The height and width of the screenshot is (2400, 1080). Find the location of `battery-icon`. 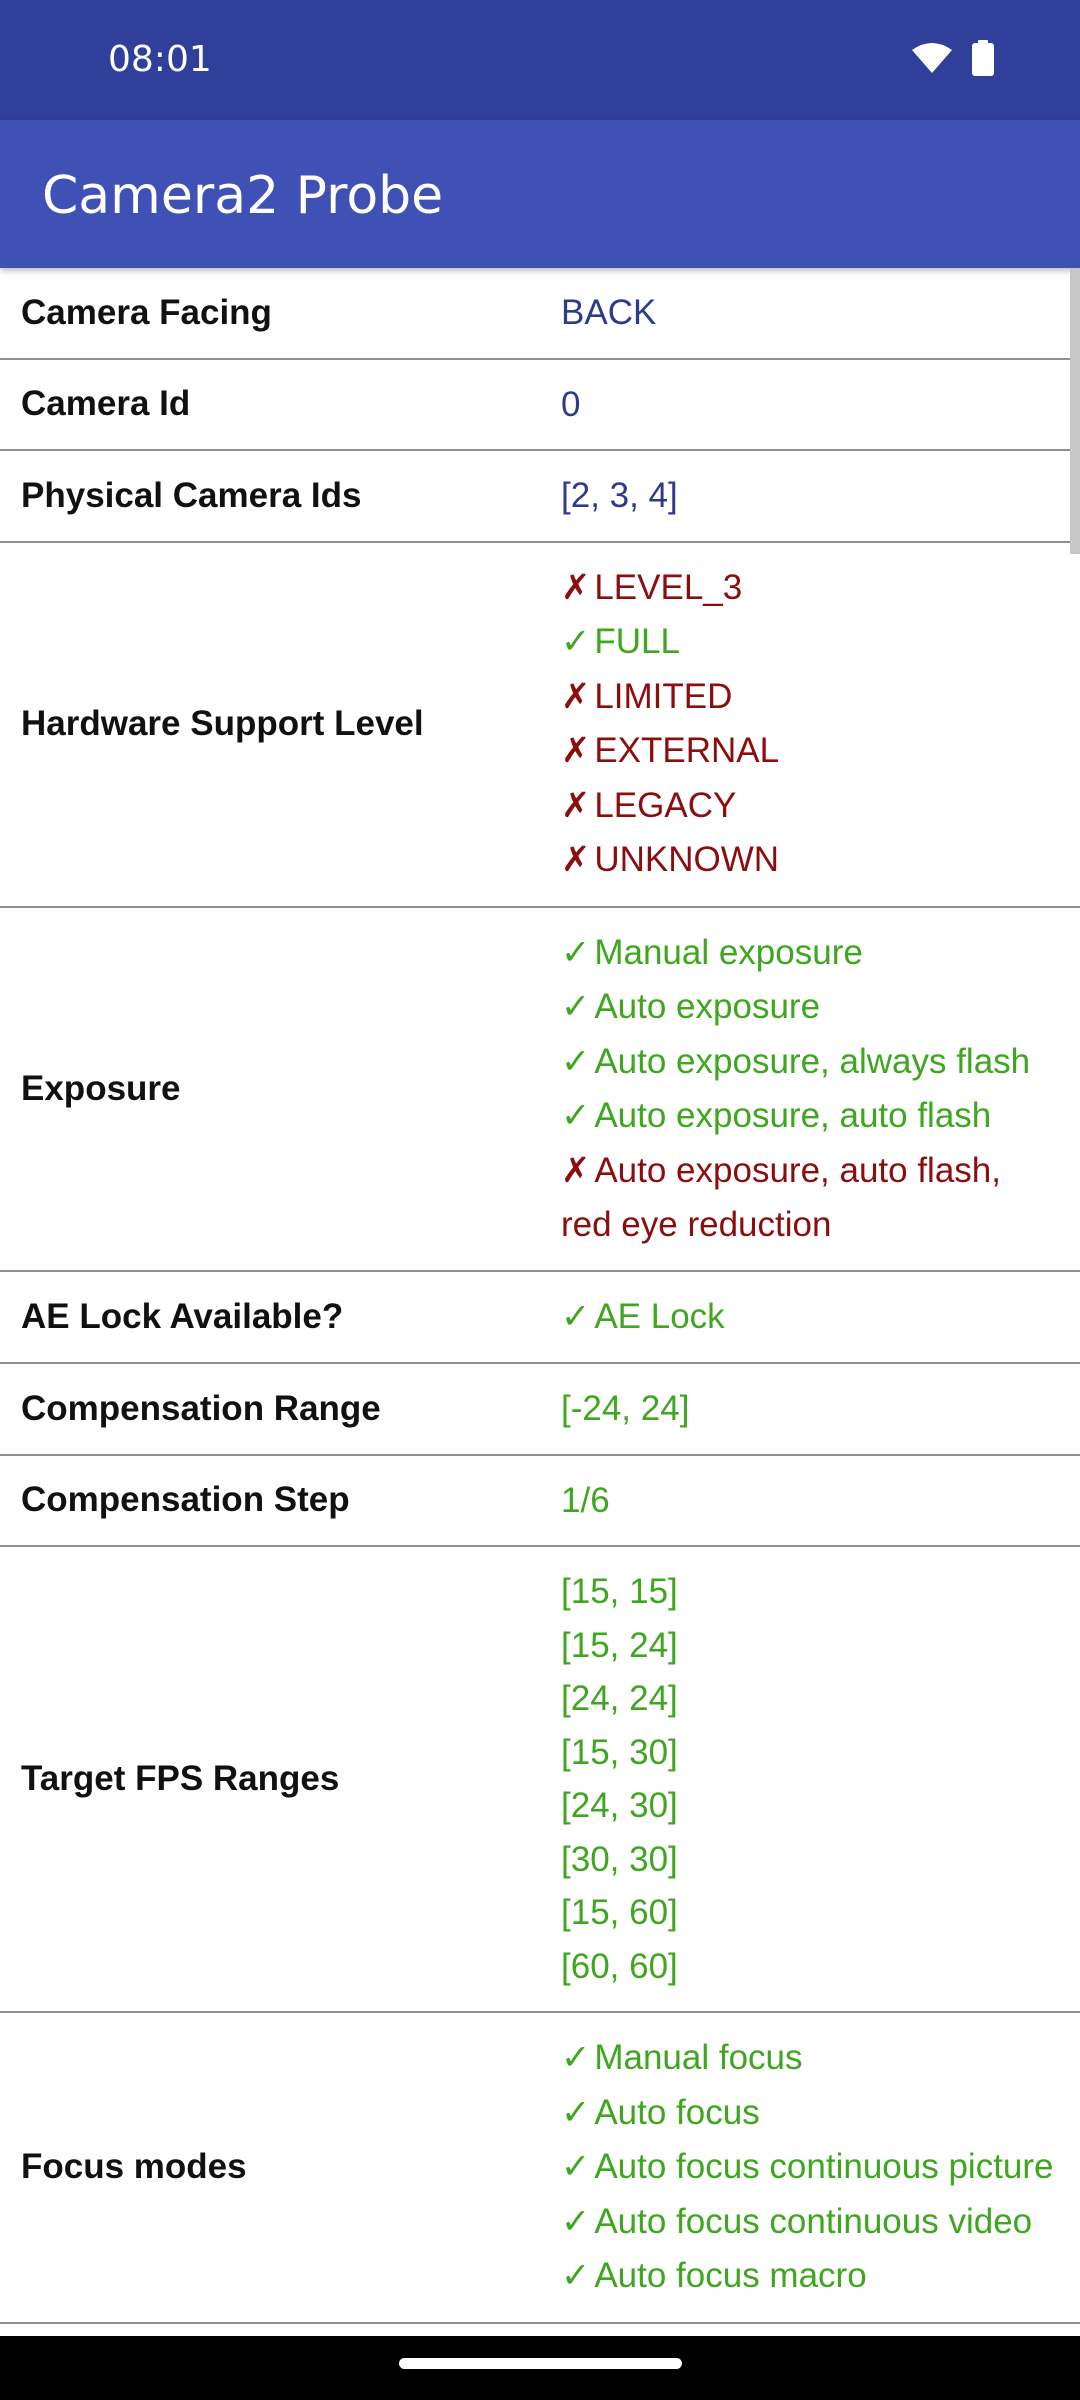

battery-icon is located at coordinates (983, 60).